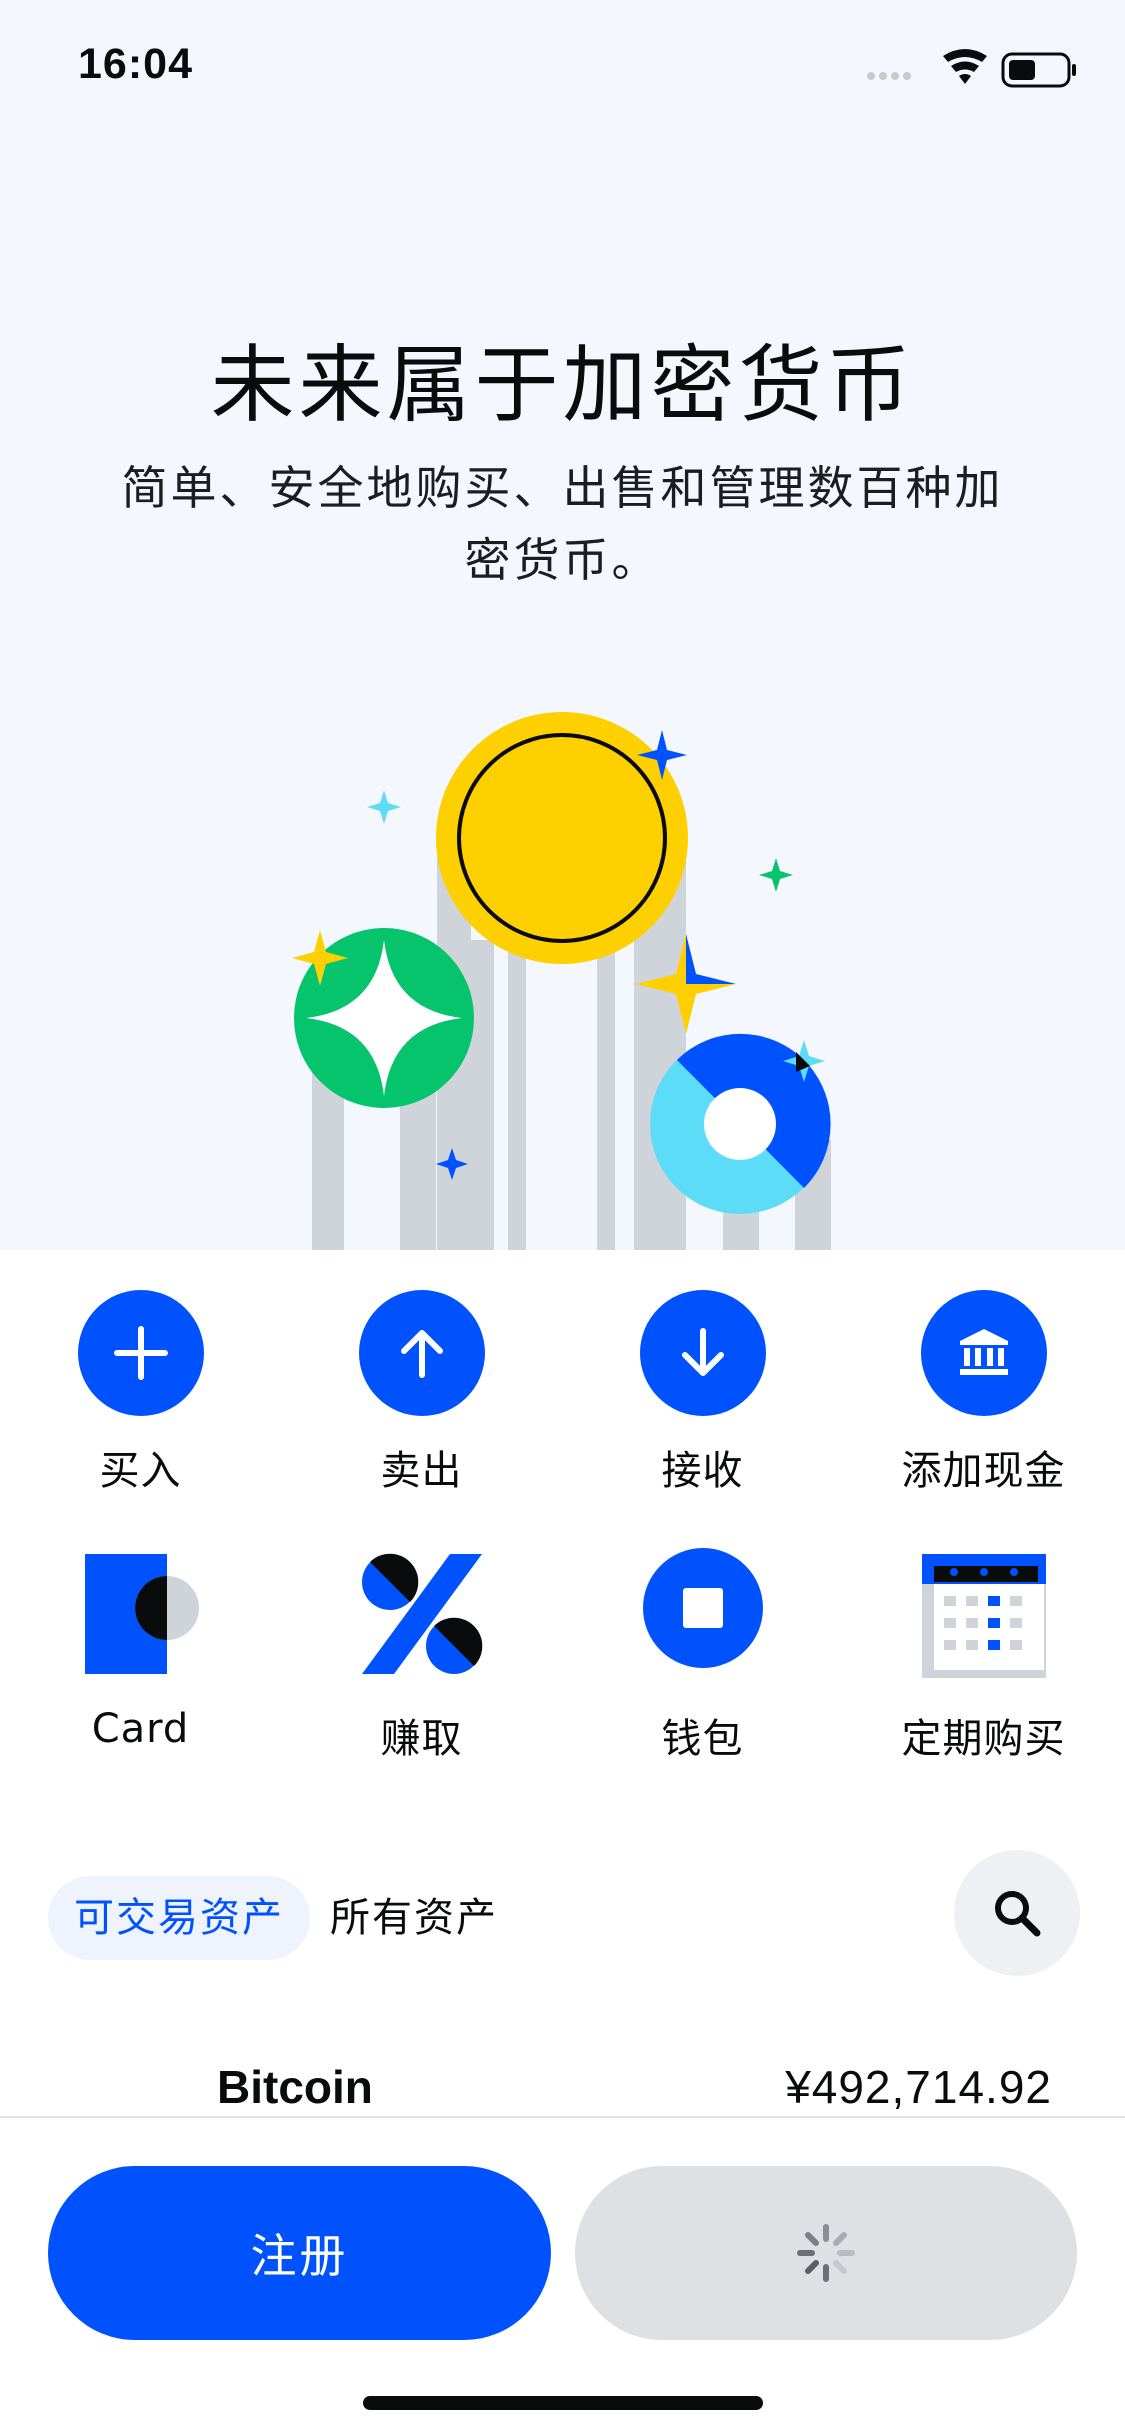  Describe the element at coordinates (135, 64) in the screenshot. I see `status-time: 16:04` at that location.